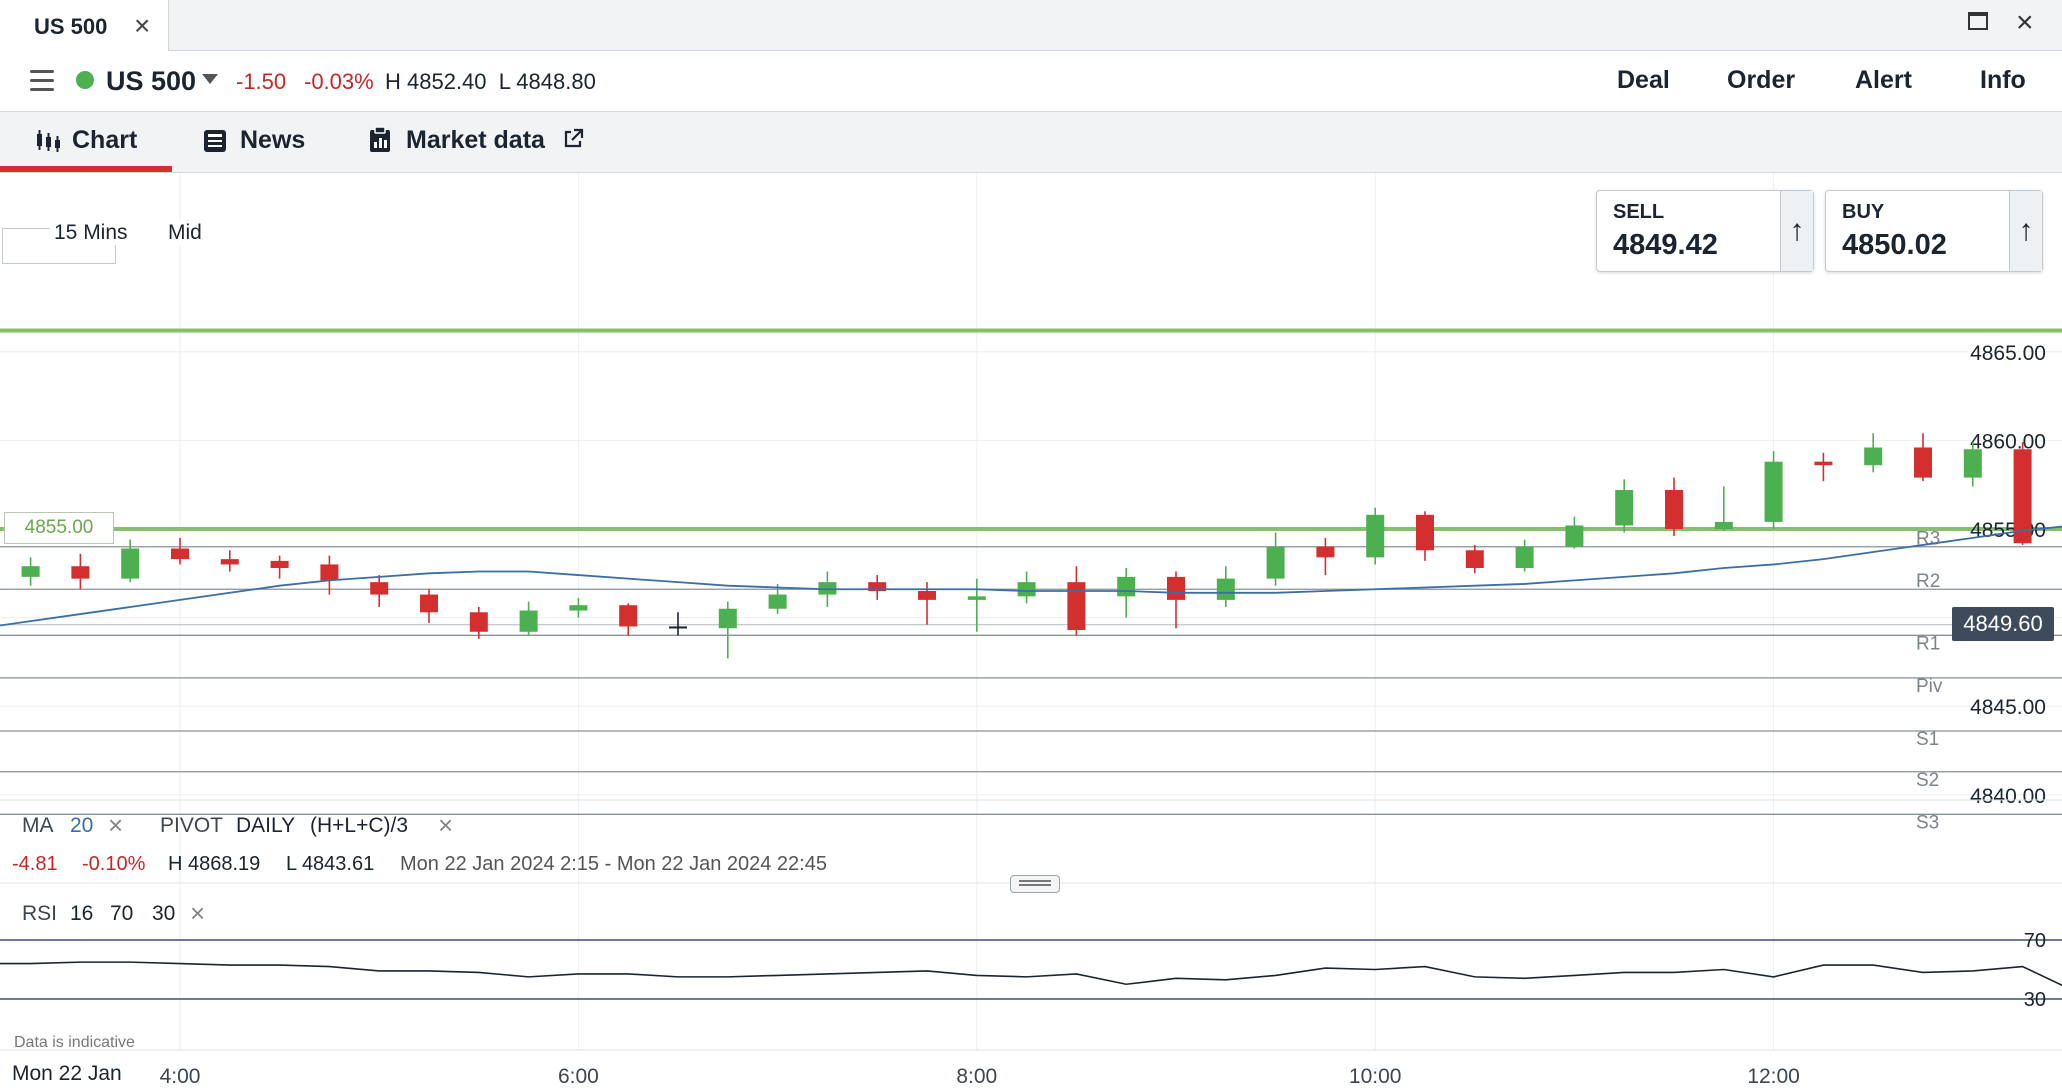 The width and height of the screenshot is (2062, 1090). What do you see at coordinates (578, 1076) in the screenshot?
I see `time-axis-label: 6:00` at bounding box center [578, 1076].